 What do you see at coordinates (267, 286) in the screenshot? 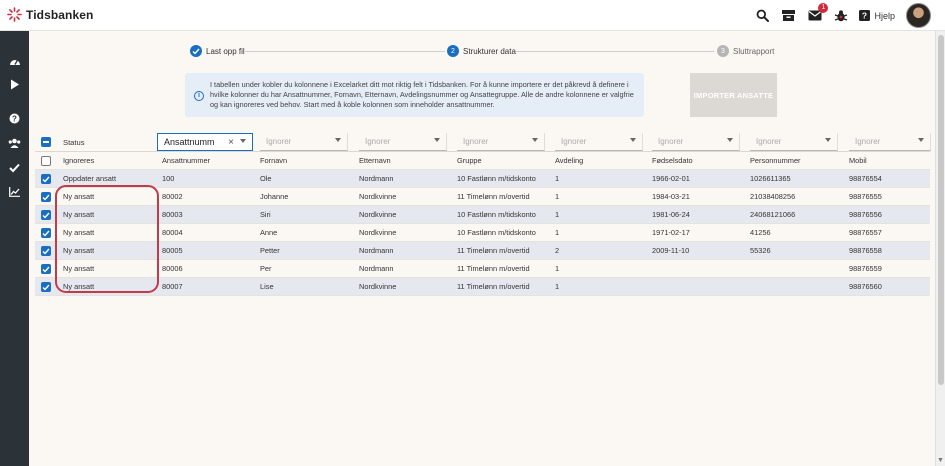
I see `table-cell: Lise` at bounding box center [267, 286].